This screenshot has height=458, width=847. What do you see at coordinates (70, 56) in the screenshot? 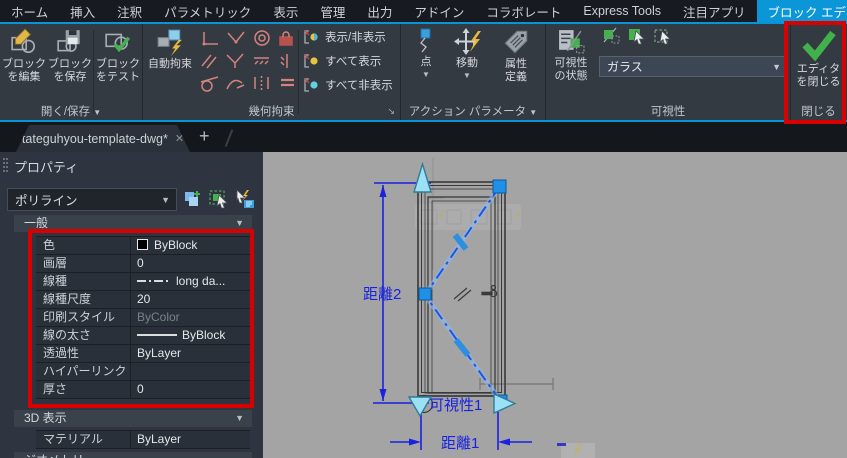
I see `save-block-button: ブロック を保存` at bounding box center [70, 56].